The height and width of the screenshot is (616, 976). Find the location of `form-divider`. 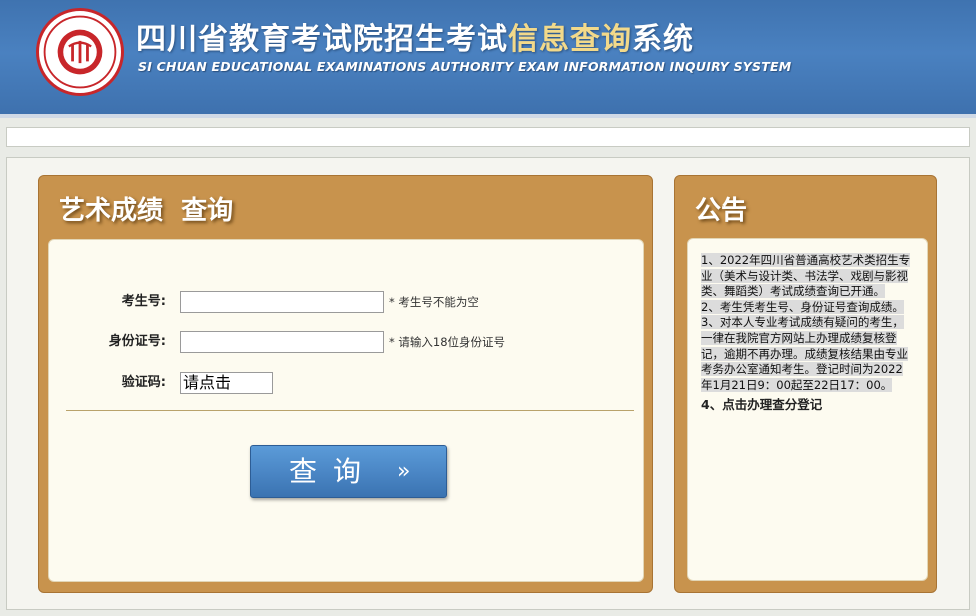

form-divider is located at coordinates (350, 410).